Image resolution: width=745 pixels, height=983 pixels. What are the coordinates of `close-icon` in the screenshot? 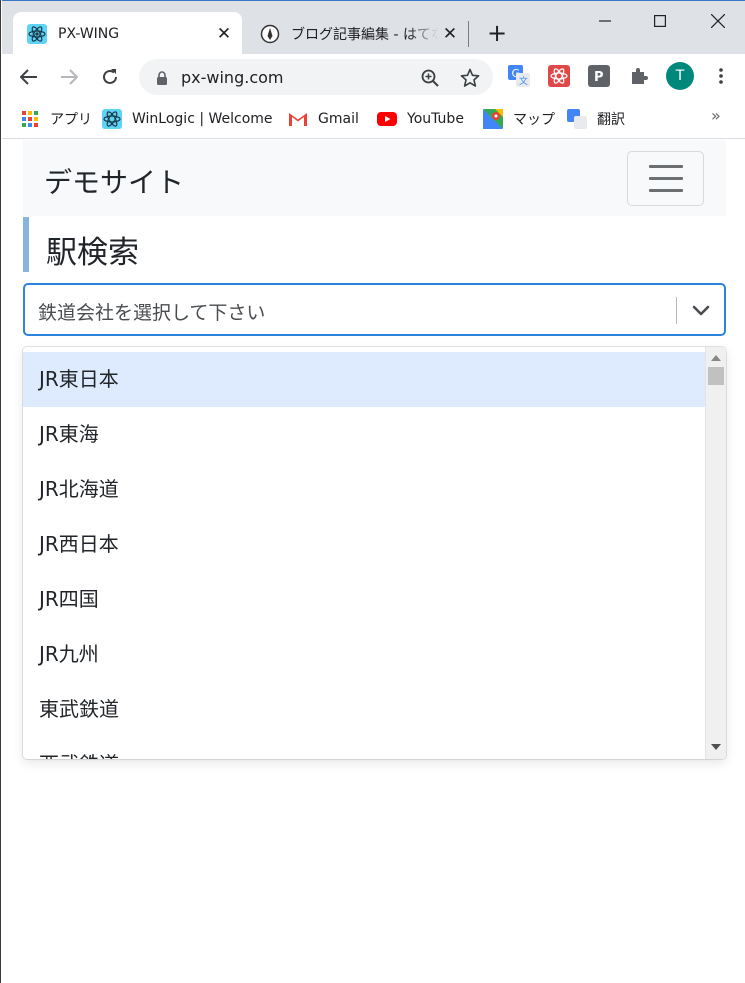 It's located at (718, 21).